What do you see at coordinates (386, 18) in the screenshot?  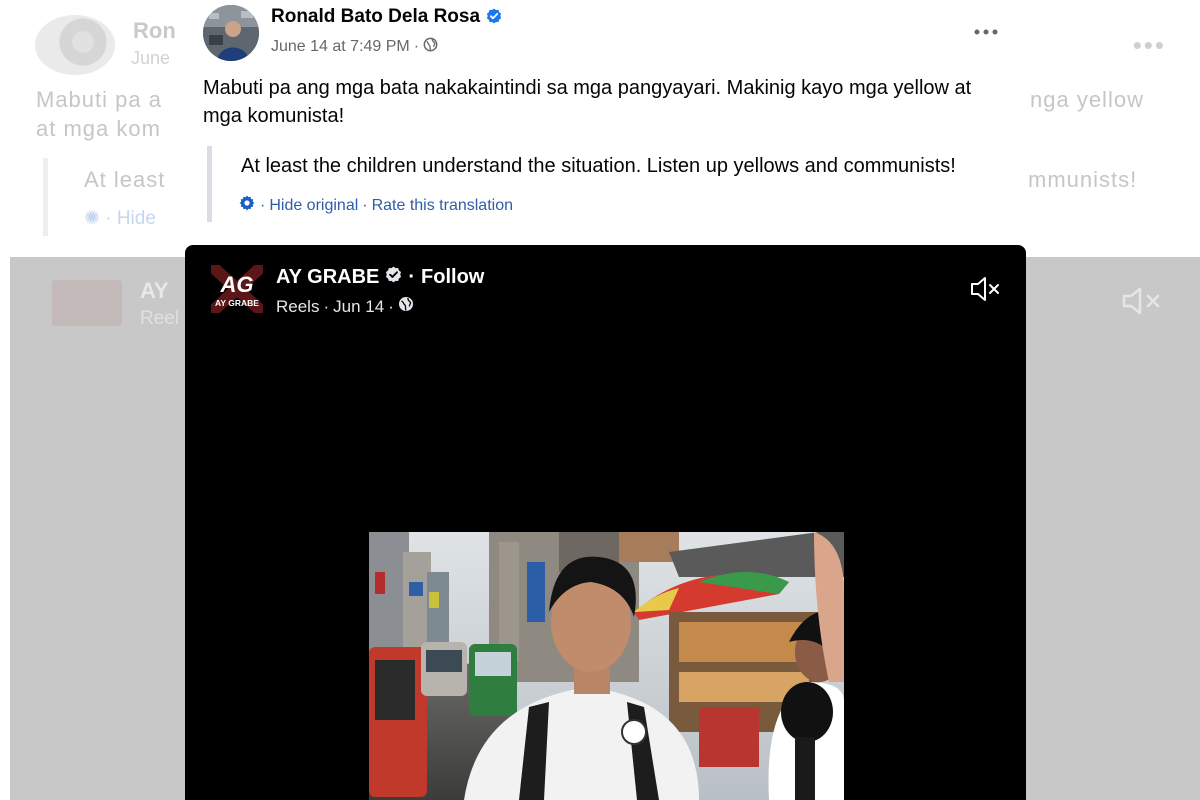 I see `author-name: Ronald Bato Dela Rosa` at bounding box center [386, 18].